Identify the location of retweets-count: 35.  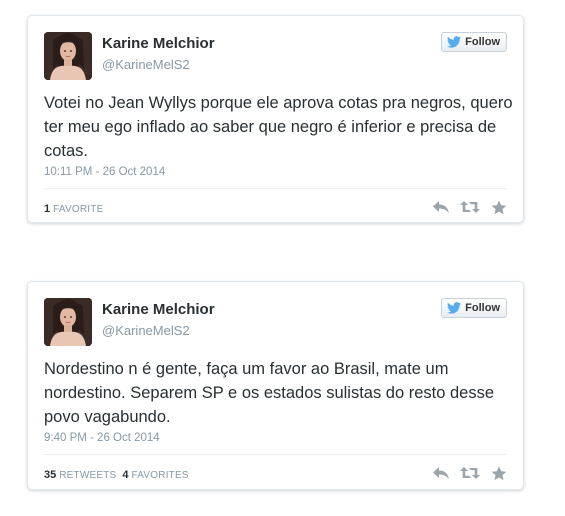
(50, 475).